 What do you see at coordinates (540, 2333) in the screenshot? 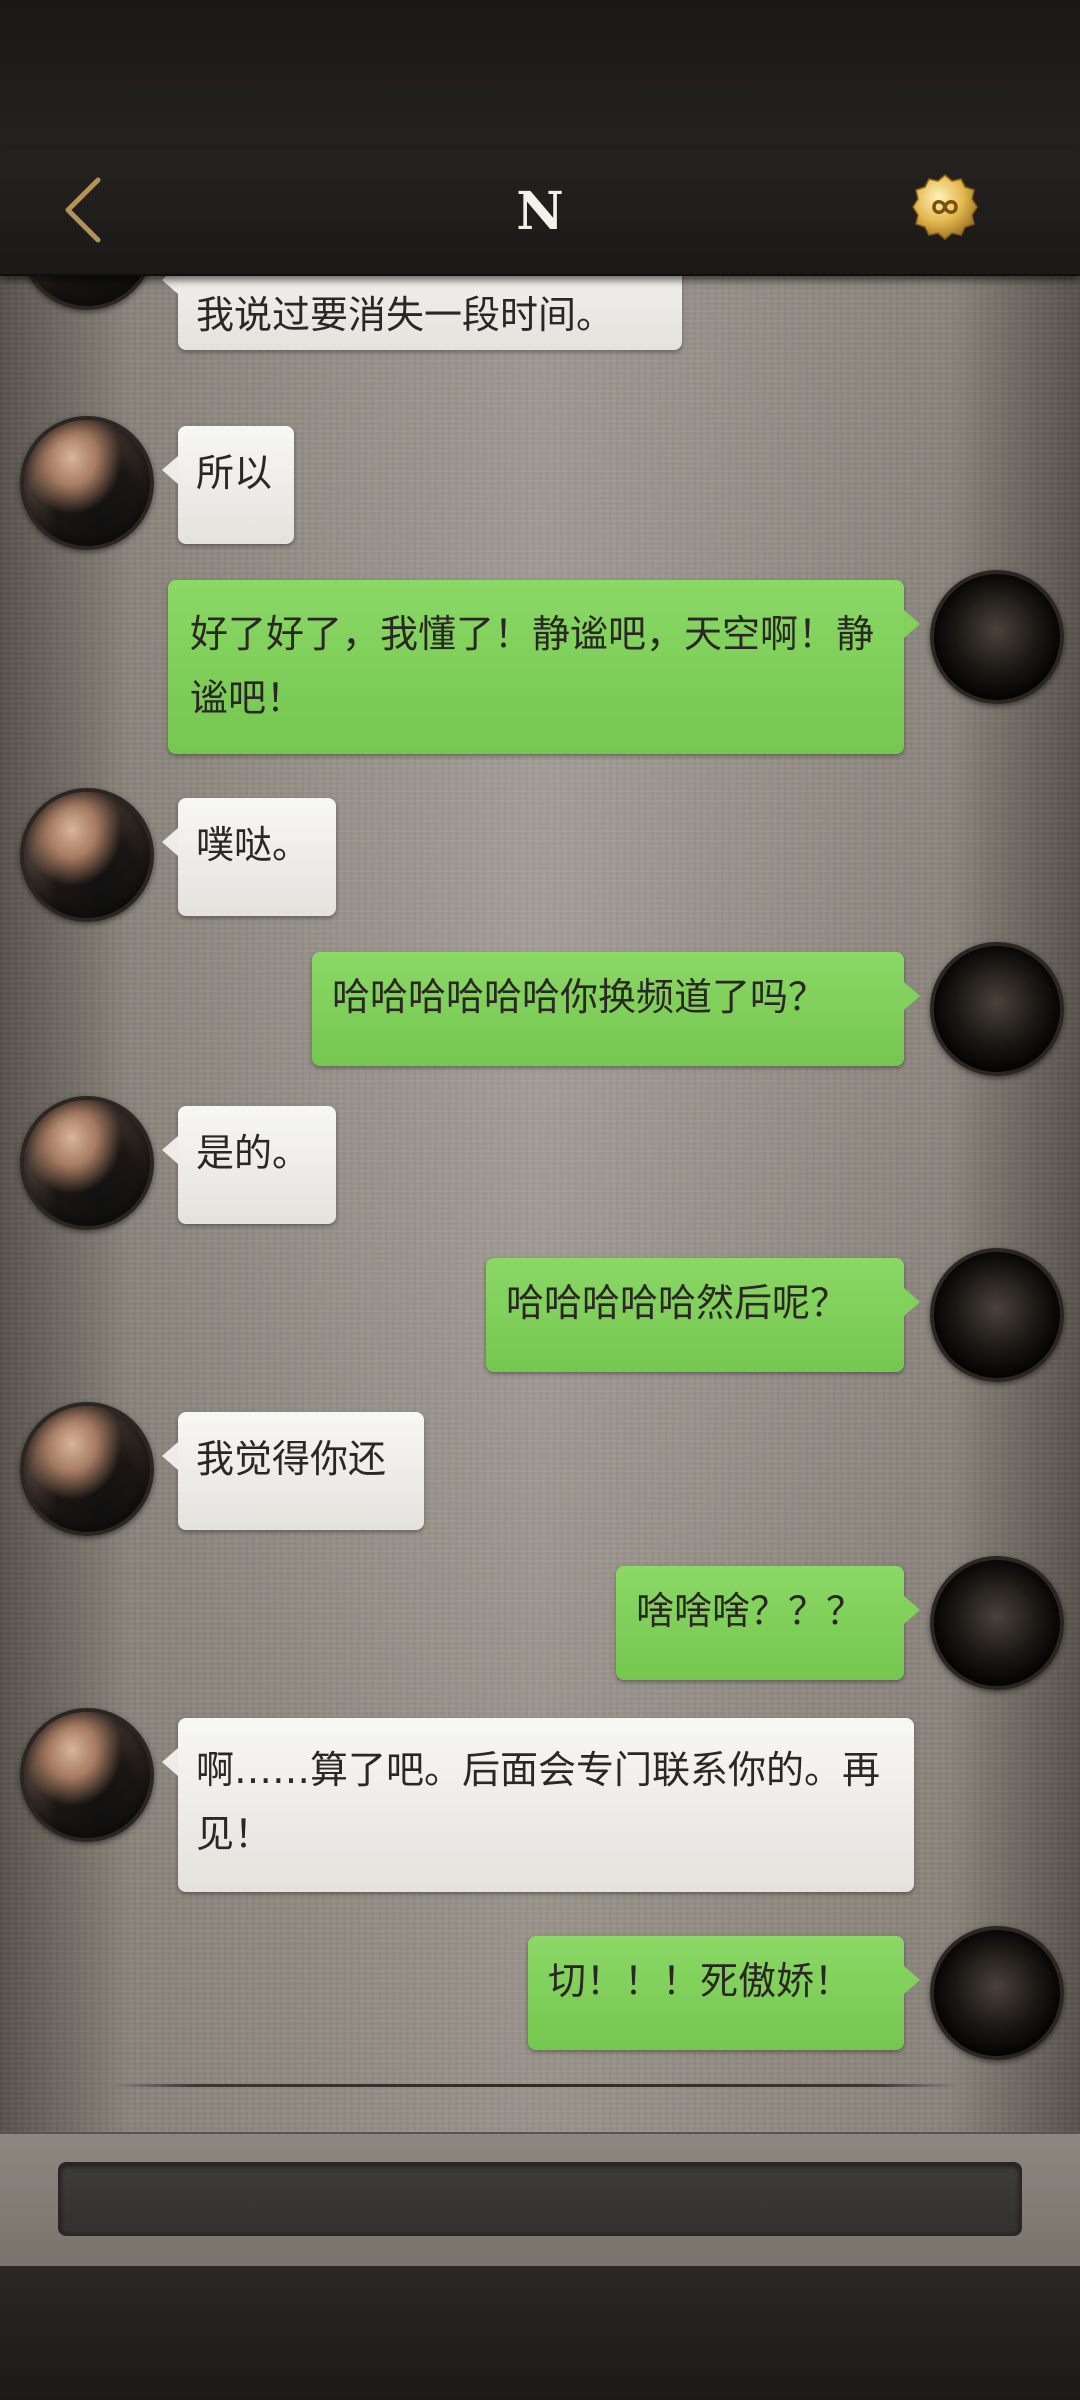
I see `system-navigation-bar` at bounding box center [540, 2333].